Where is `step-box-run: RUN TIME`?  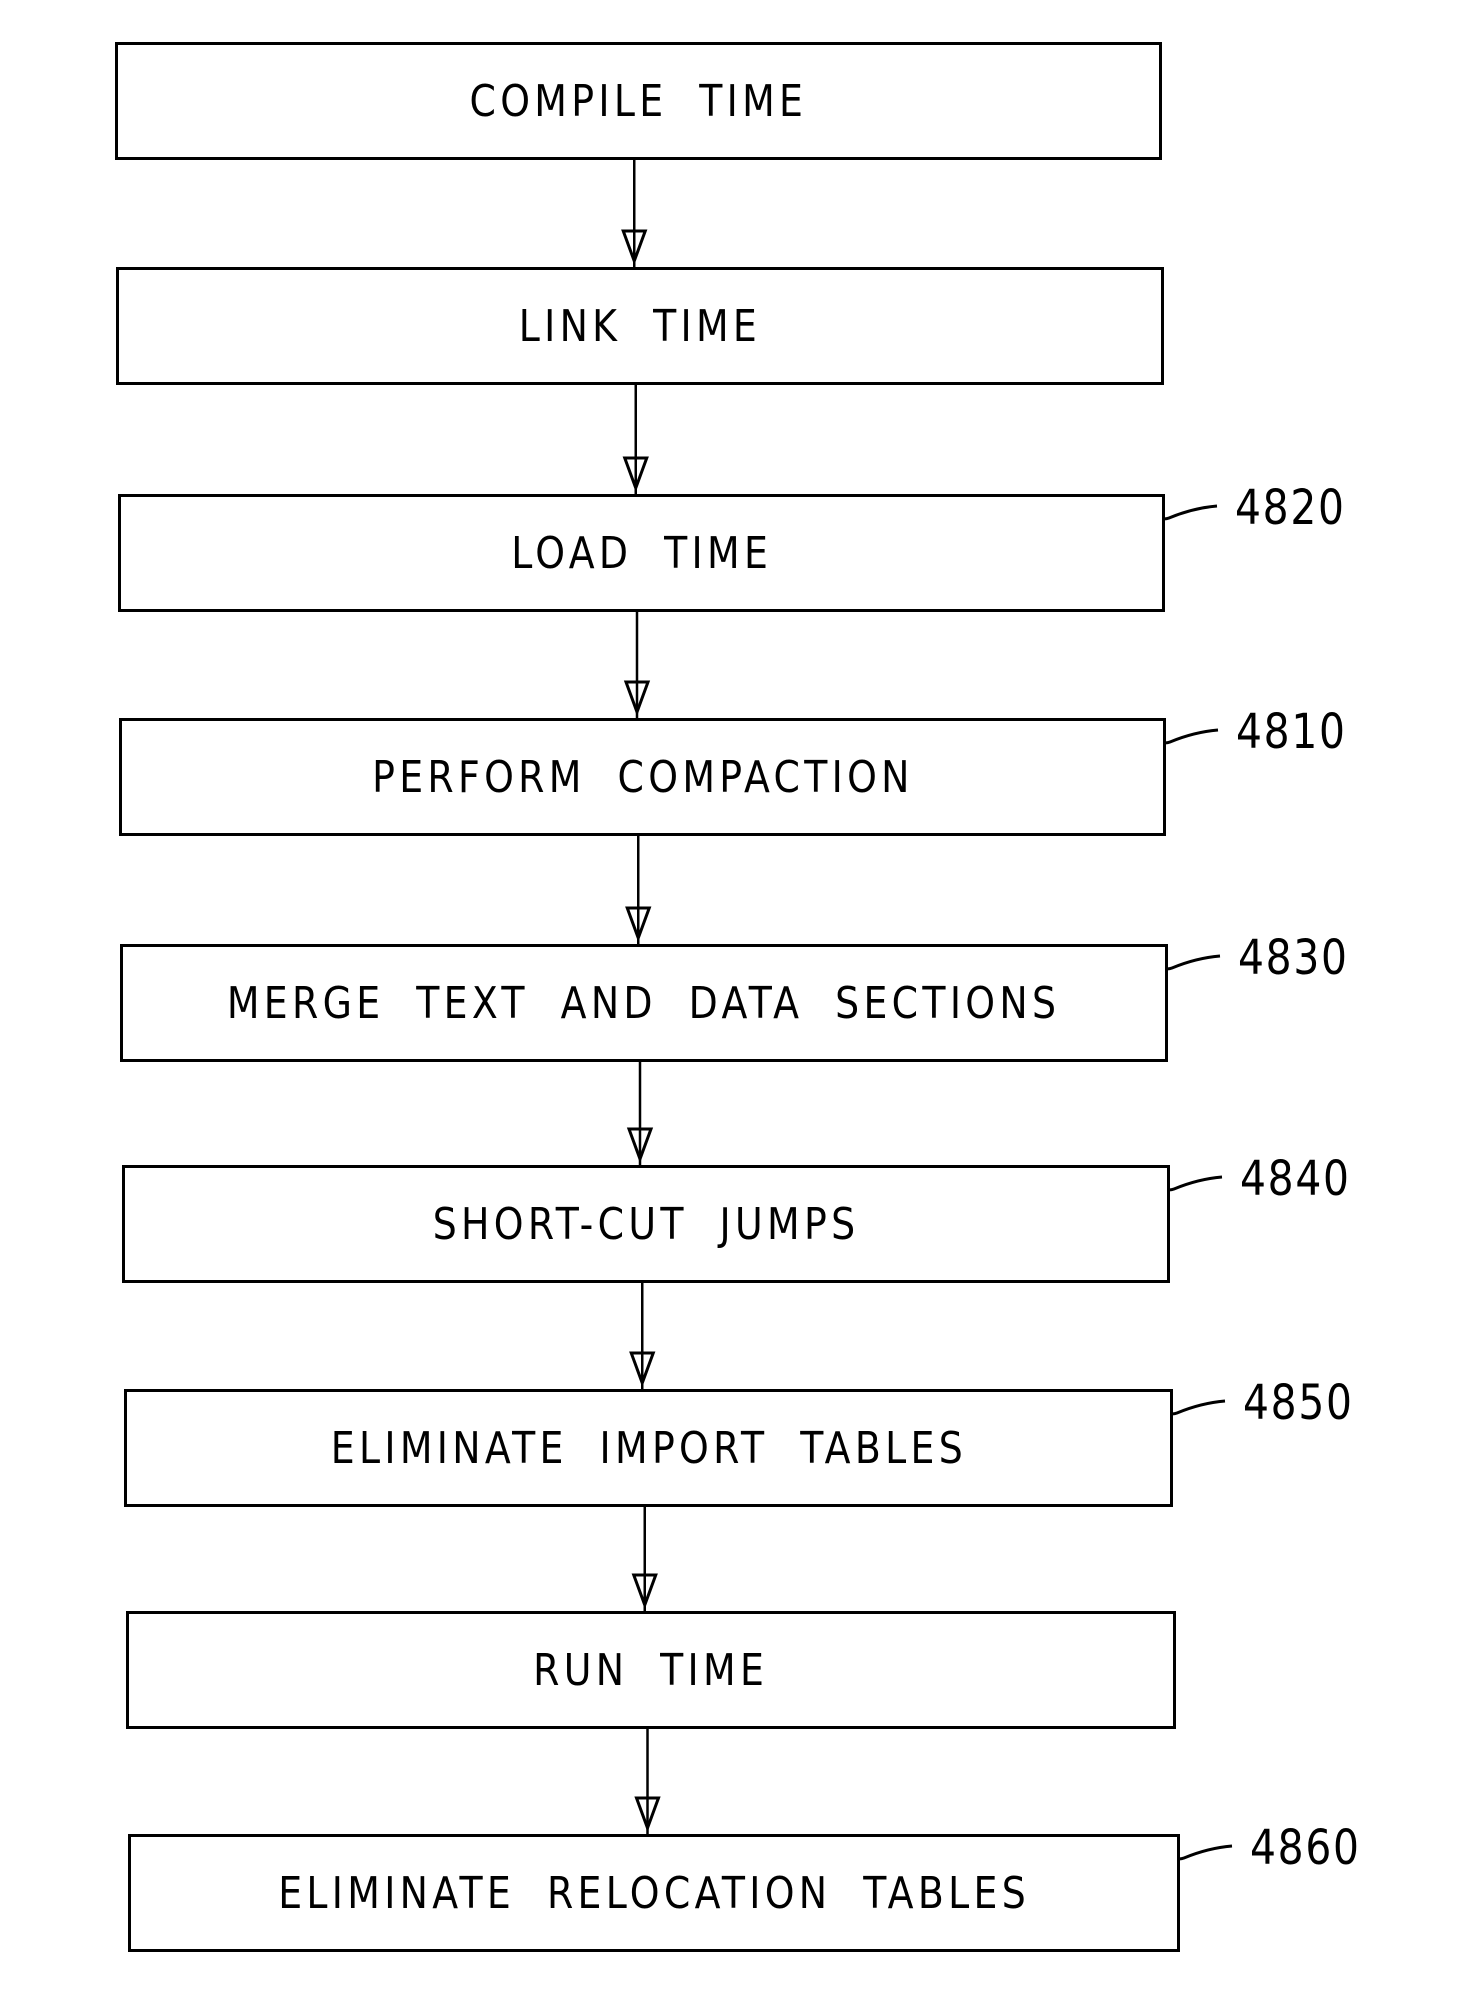 step-box-run: RUN TIME is located at coordinates (651, 1670).